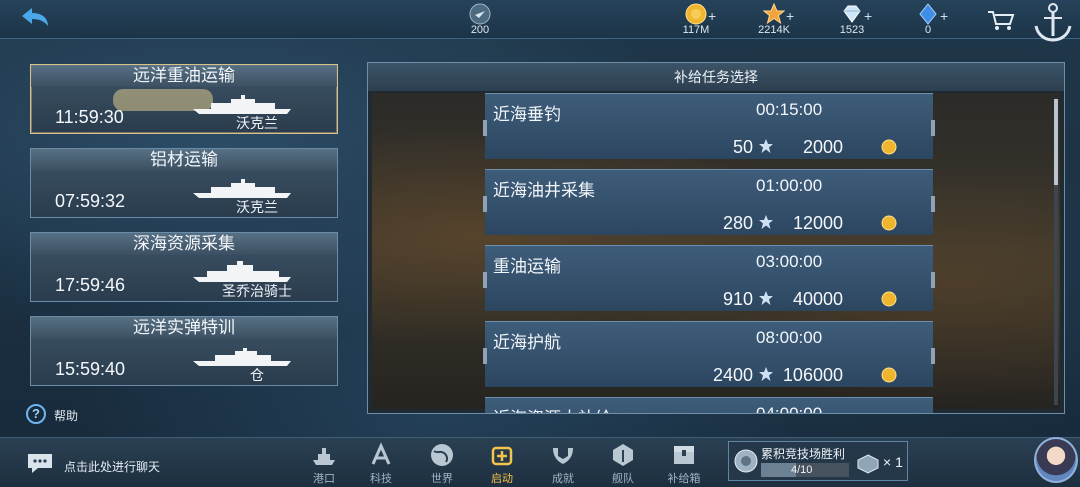 The width and height of the screenshot is (1080, 487). Describe the element at coordinates (709, 202) in the screenshot. I see `task-row: 近海油井采集 01:00:00 280 12000` at that location.